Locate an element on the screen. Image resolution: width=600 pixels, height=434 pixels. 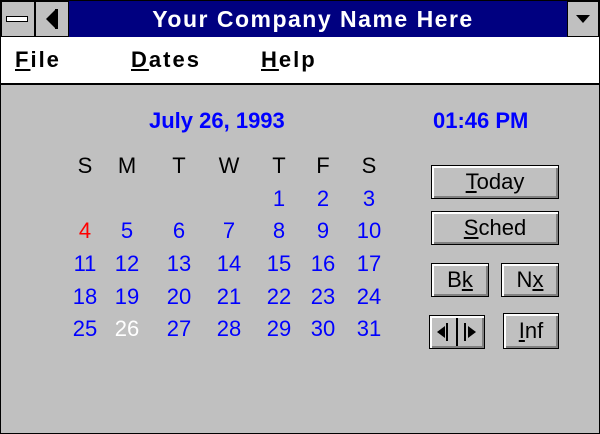
menu-dates-mnemonic: D is located at coordinates (140, 59).